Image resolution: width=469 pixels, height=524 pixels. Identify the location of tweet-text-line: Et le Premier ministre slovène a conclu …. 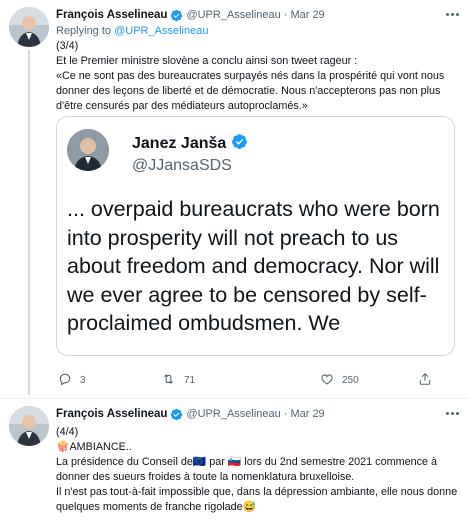
(207, 61).